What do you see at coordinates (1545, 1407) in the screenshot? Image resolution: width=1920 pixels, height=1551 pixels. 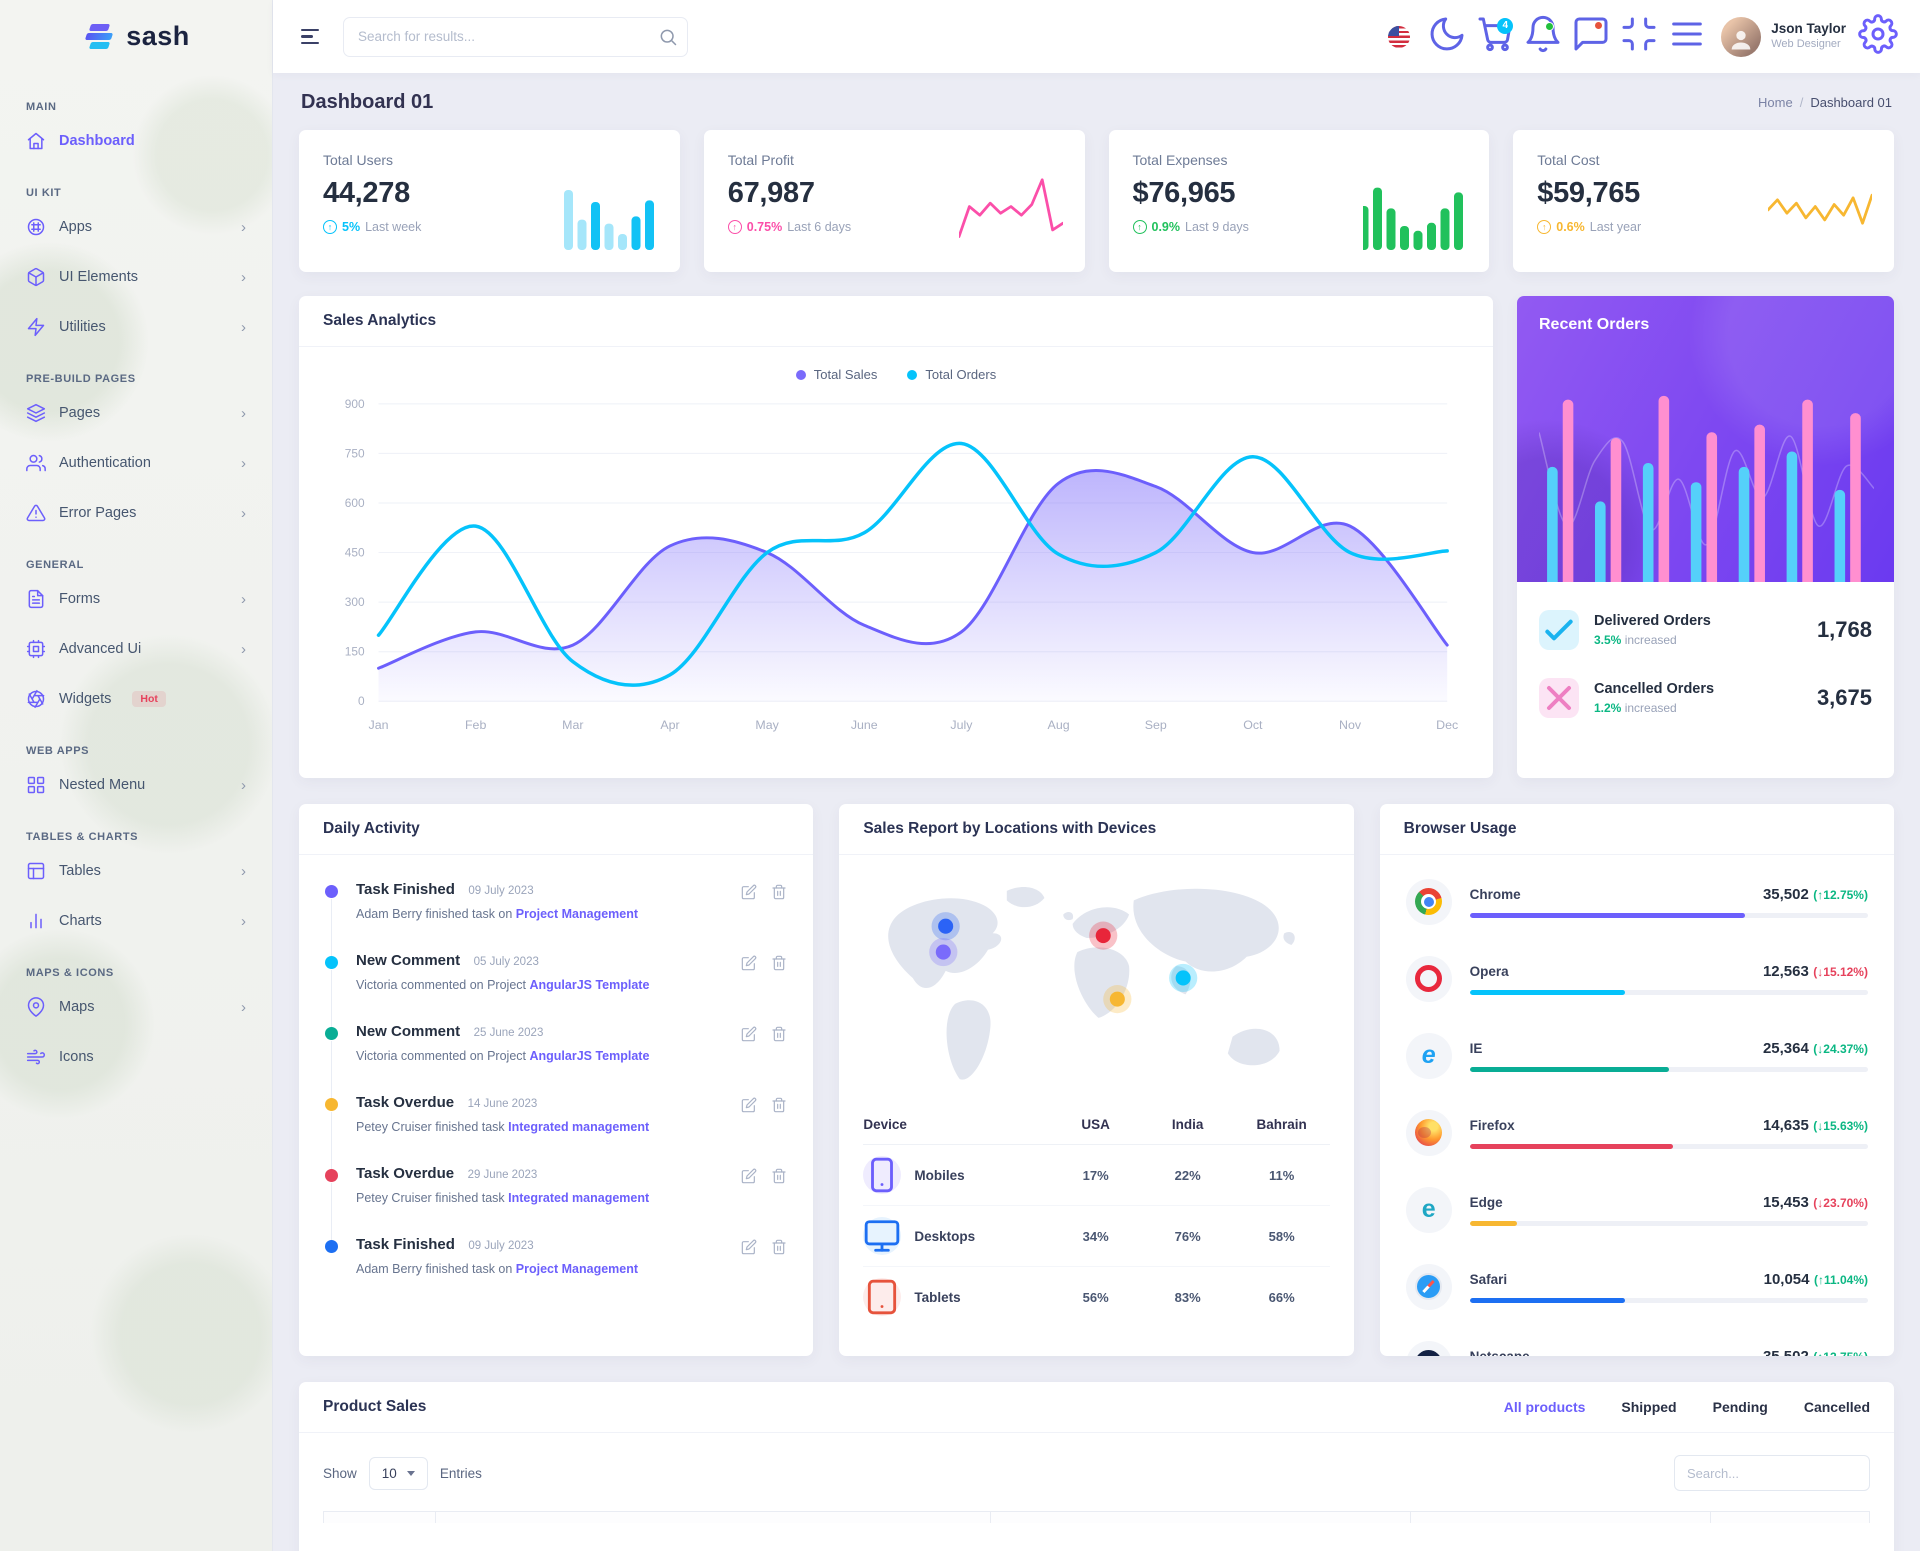 I see `product-sales-tab: All products` at bounding box center [1545, 1407].